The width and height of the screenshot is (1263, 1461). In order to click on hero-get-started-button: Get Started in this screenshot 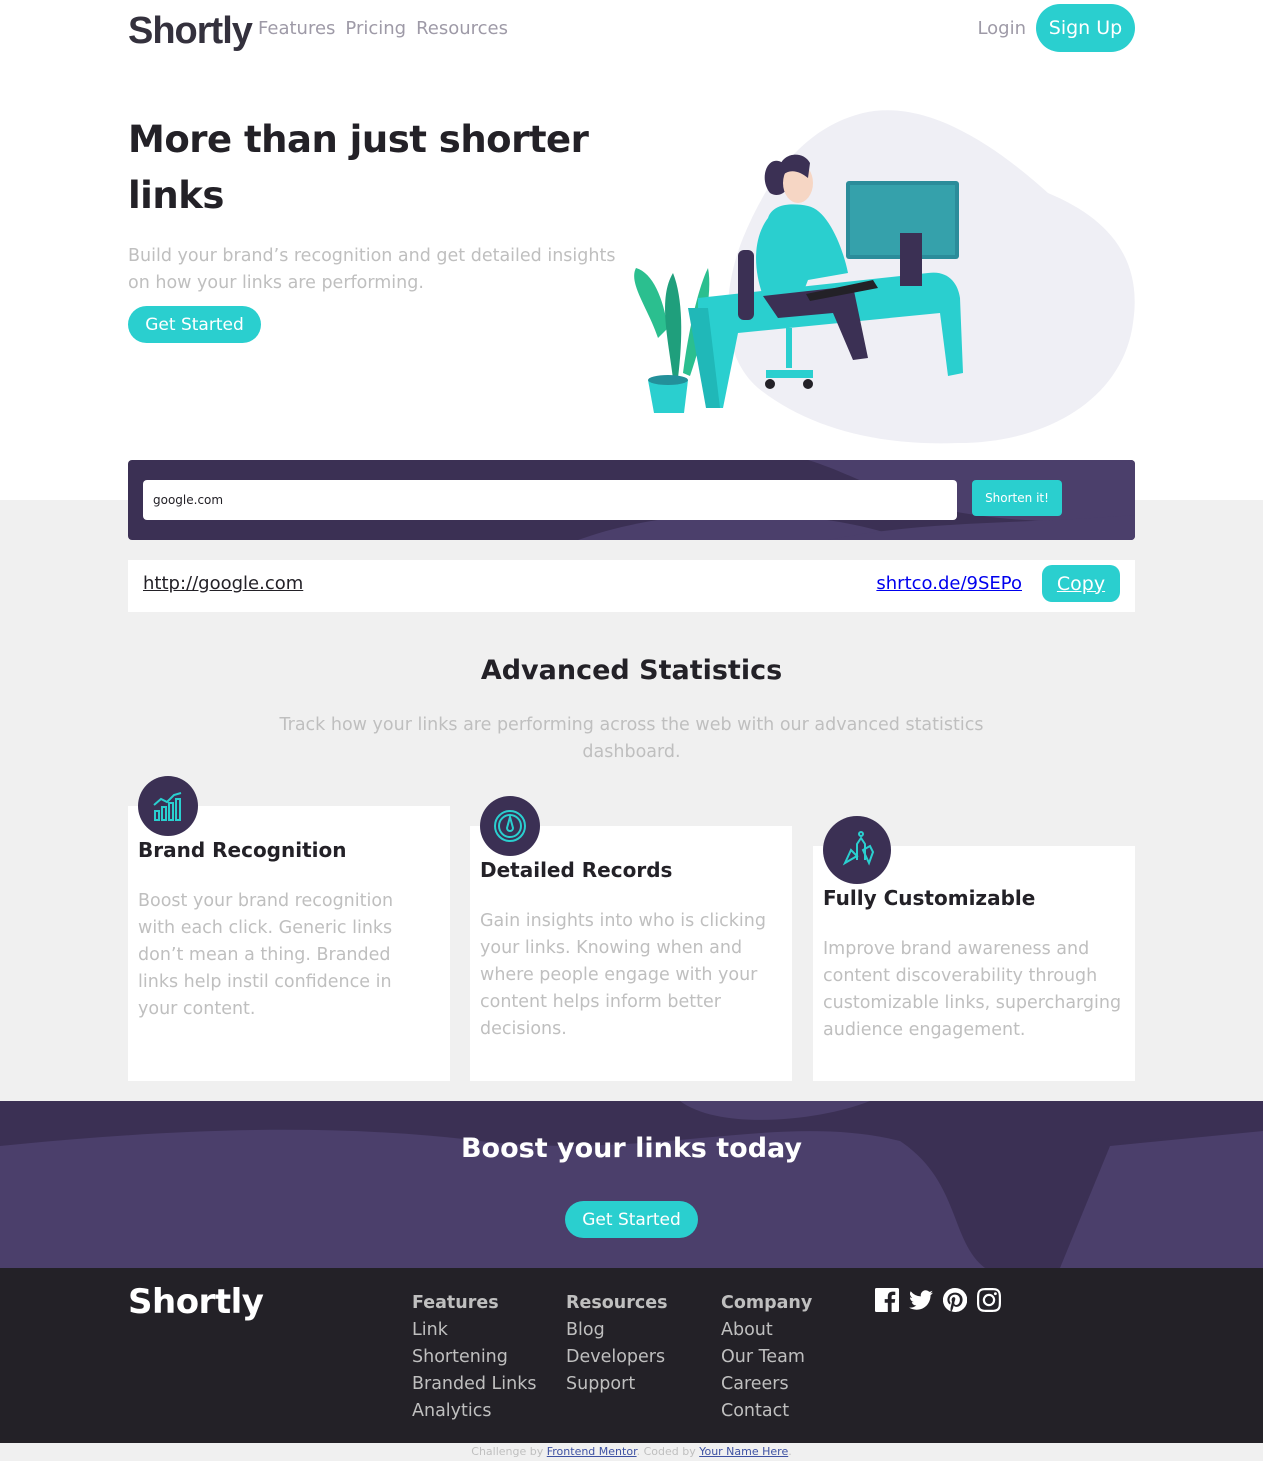, I will do `click(194, 324)`.